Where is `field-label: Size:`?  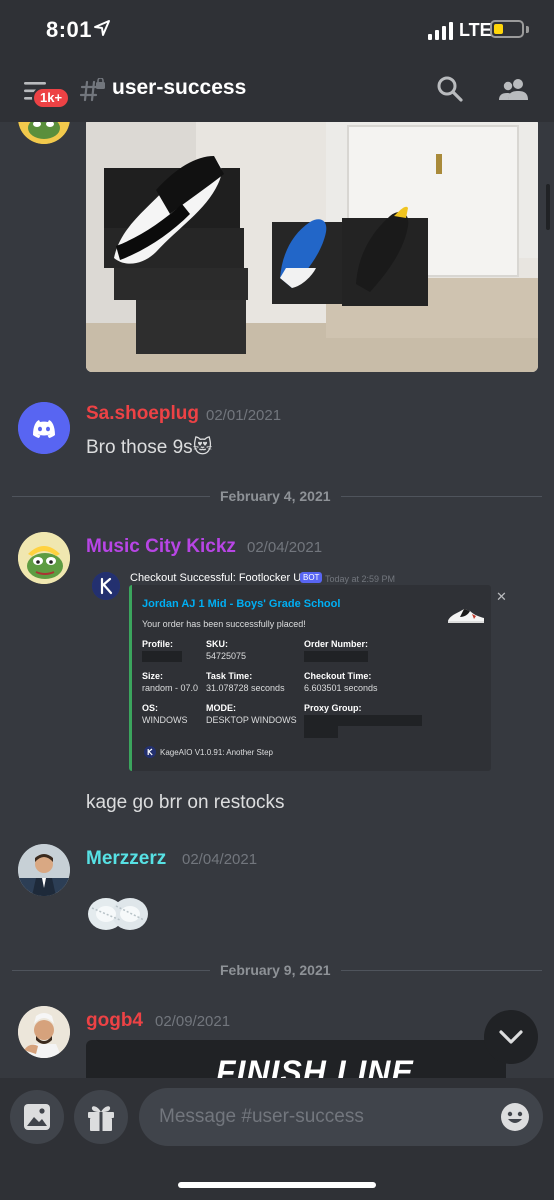 field-label: Size: is located at coordinates (153, 676).